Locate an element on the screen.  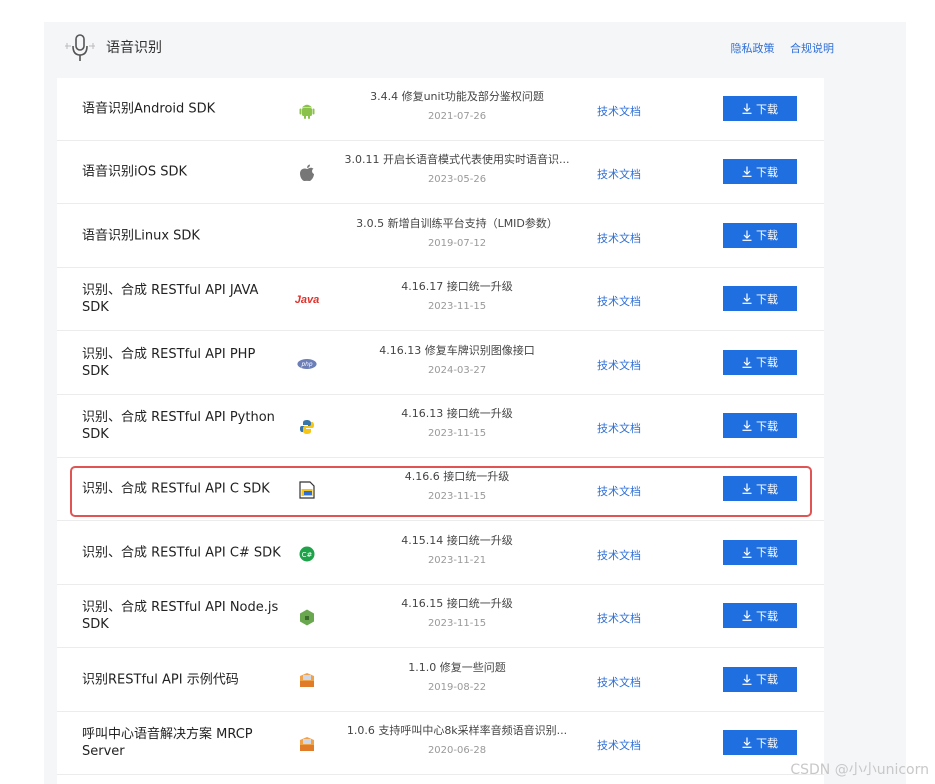
privacy-policy-link: 隐私政策 is located at coordinates (753, 48).